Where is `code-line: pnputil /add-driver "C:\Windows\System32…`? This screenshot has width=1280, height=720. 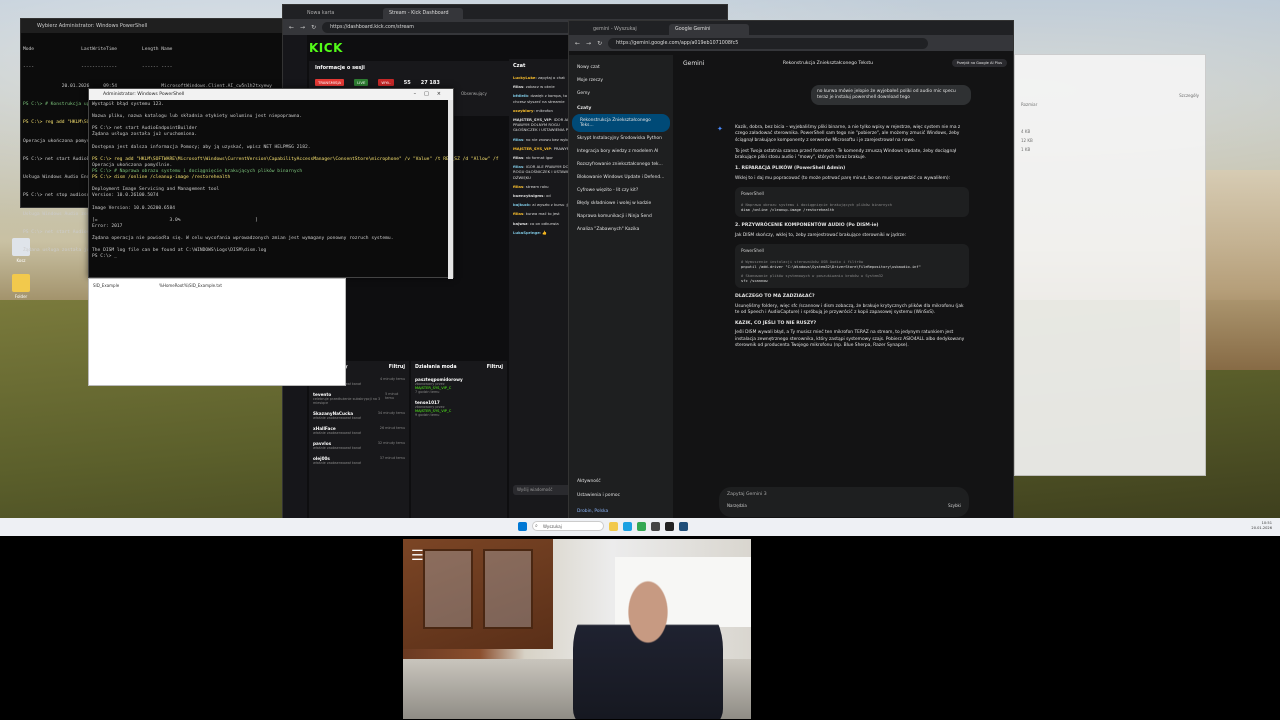
code-line: pnputil /add-driver "C:\Windows\System32… is located at coordinates (831, 267).